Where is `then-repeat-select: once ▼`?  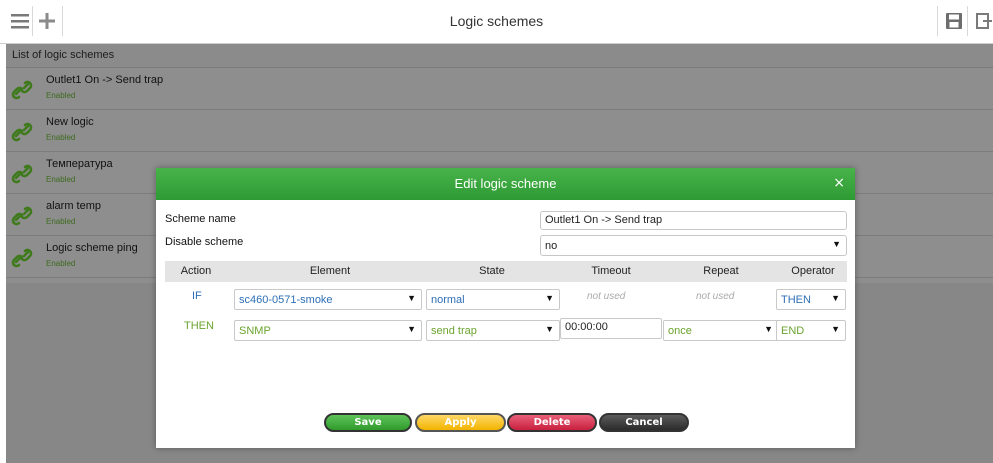
then-repeat-select: once ▼ is located at coordinates (721, 330).